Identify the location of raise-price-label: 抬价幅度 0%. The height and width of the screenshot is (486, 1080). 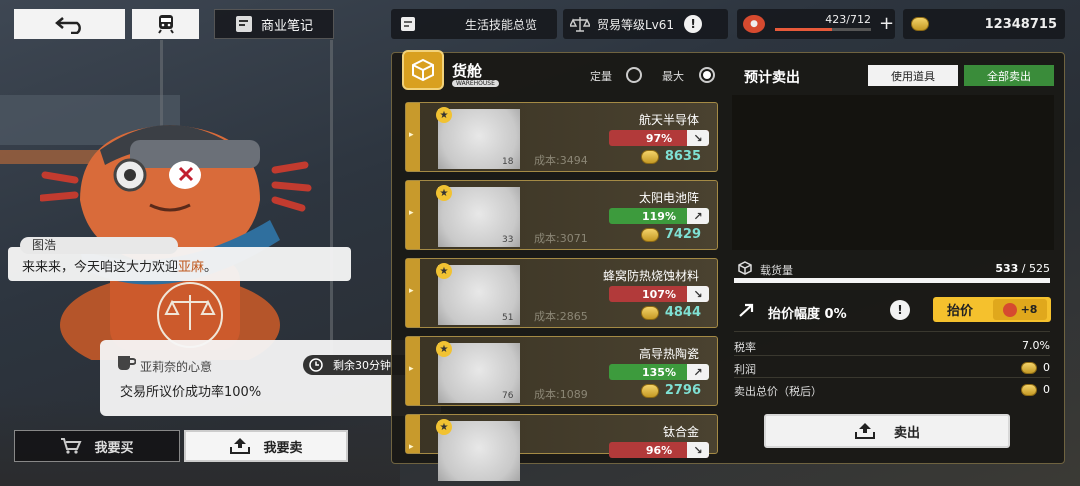
(807, 314).